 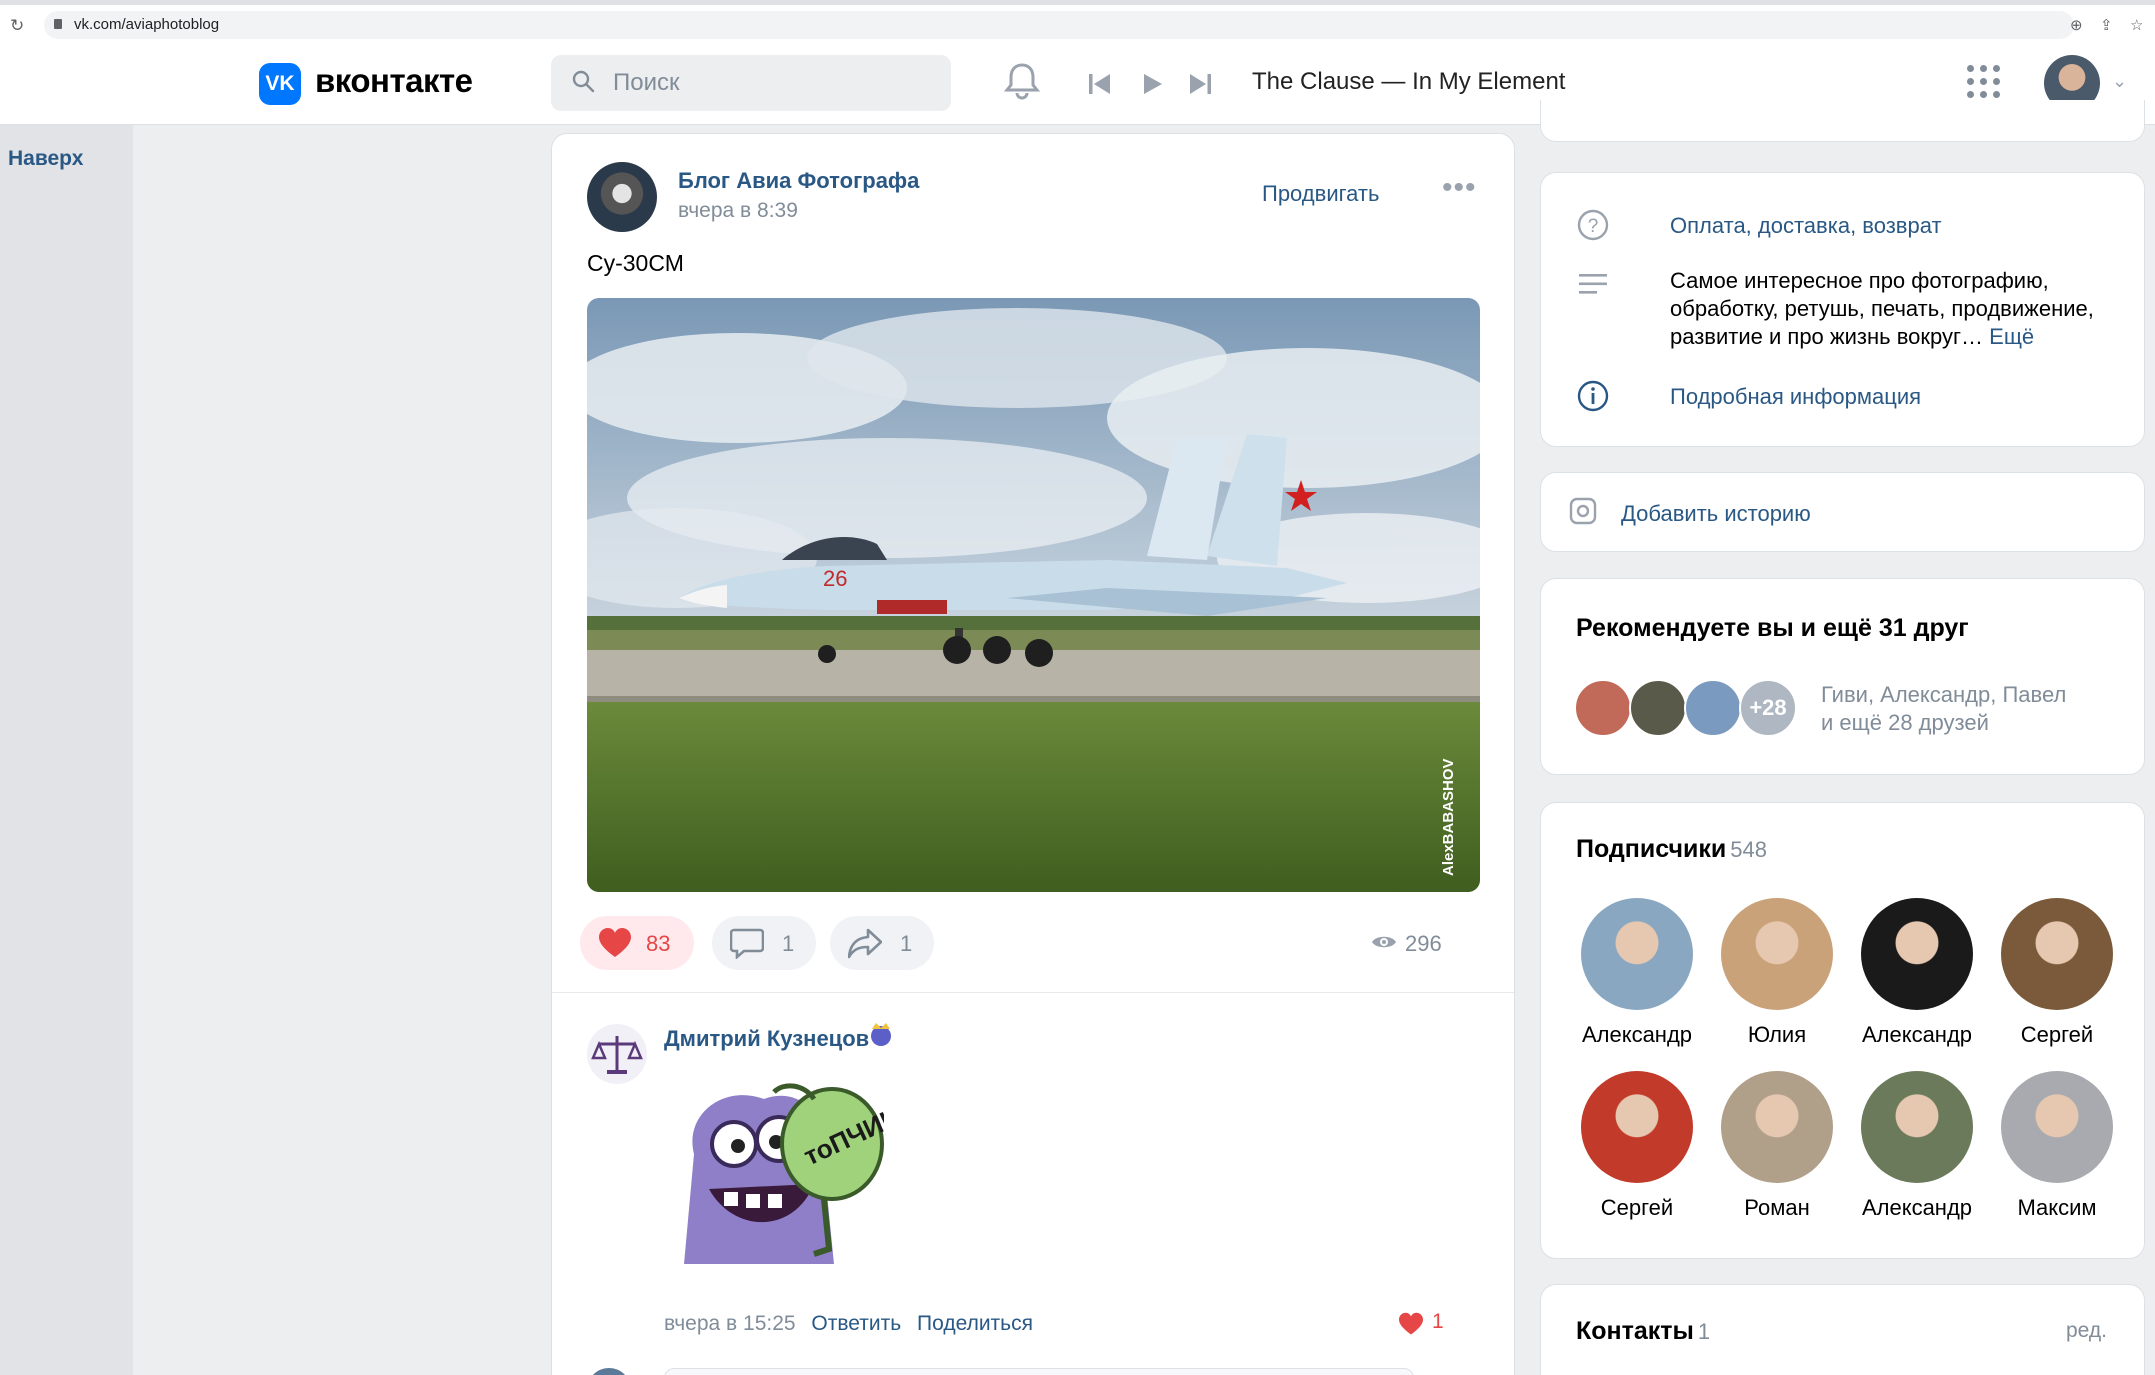 What do you see at coordinates (637, 943) in the screenshot?
I see `like-button: 83` at bounding box center [637, 943].